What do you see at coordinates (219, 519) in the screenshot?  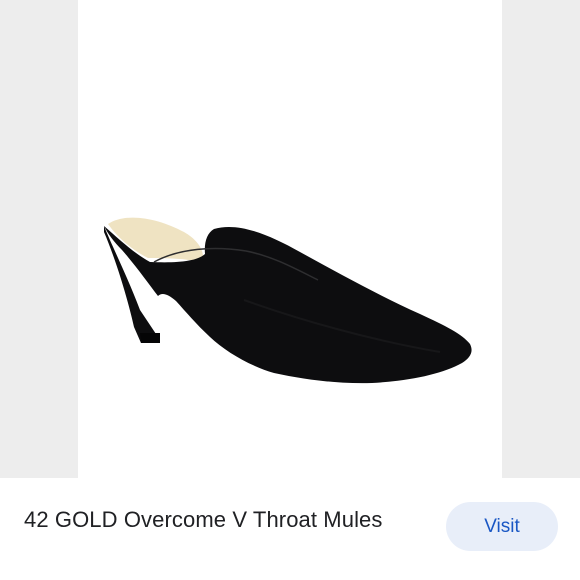 I see `product-title: 42 GOLD Overcome V Throat Mules` at bounding box center [219, 519].